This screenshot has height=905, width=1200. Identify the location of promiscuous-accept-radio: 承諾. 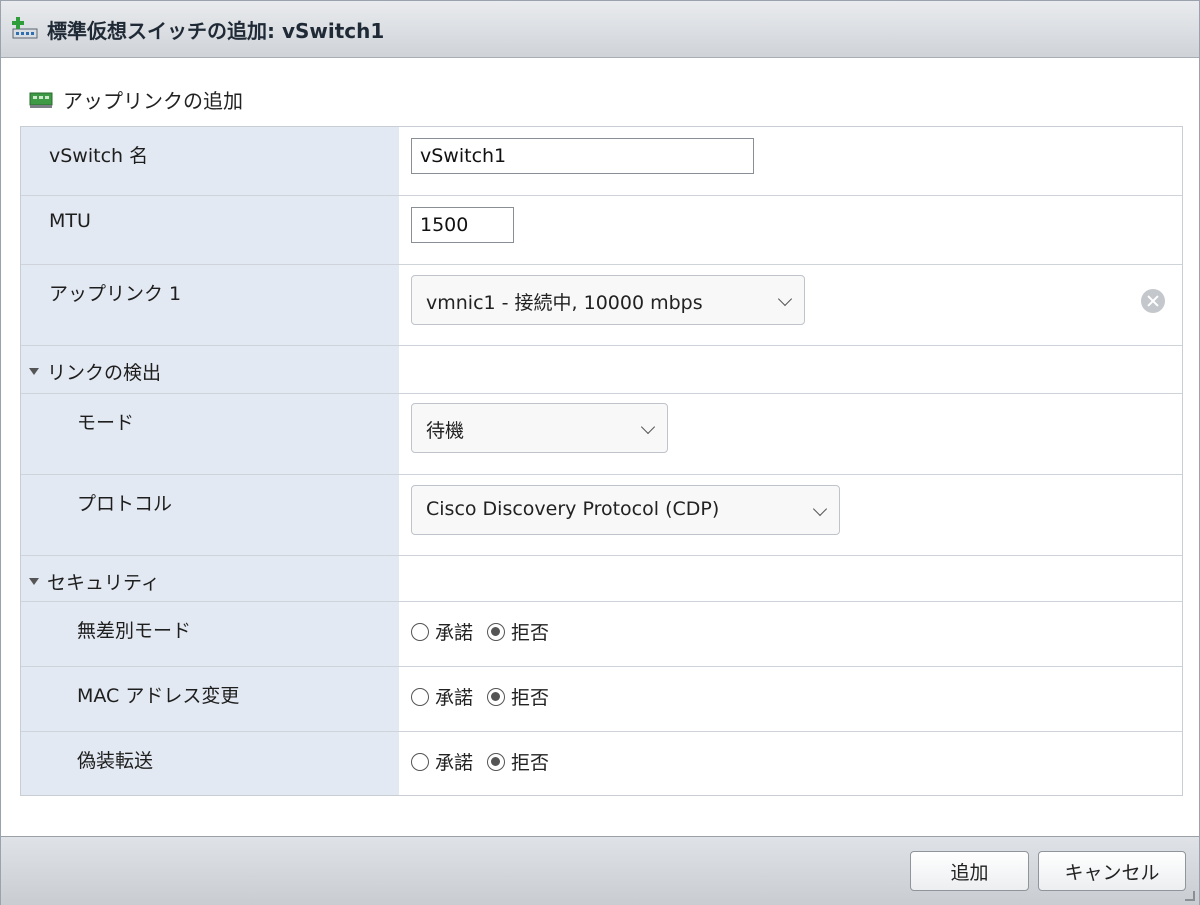
(442, 631).